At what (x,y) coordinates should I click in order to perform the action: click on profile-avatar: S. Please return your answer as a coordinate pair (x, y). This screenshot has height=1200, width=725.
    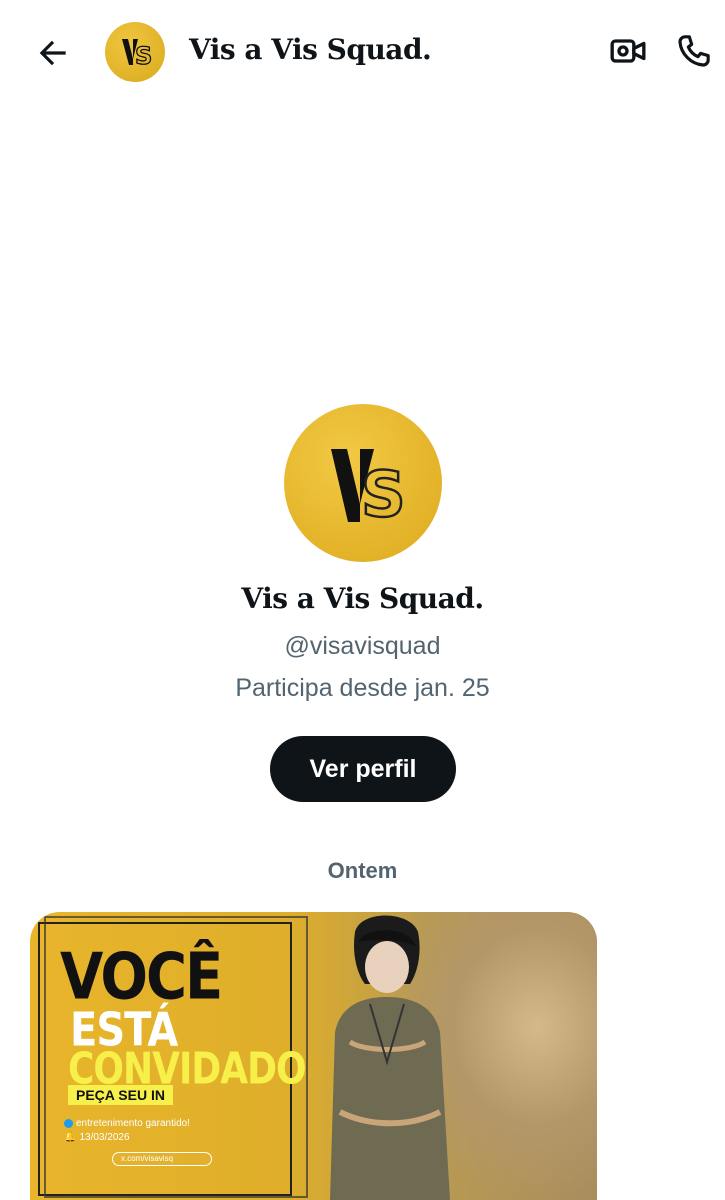
    Looking at the image, I should click on (363, 483).